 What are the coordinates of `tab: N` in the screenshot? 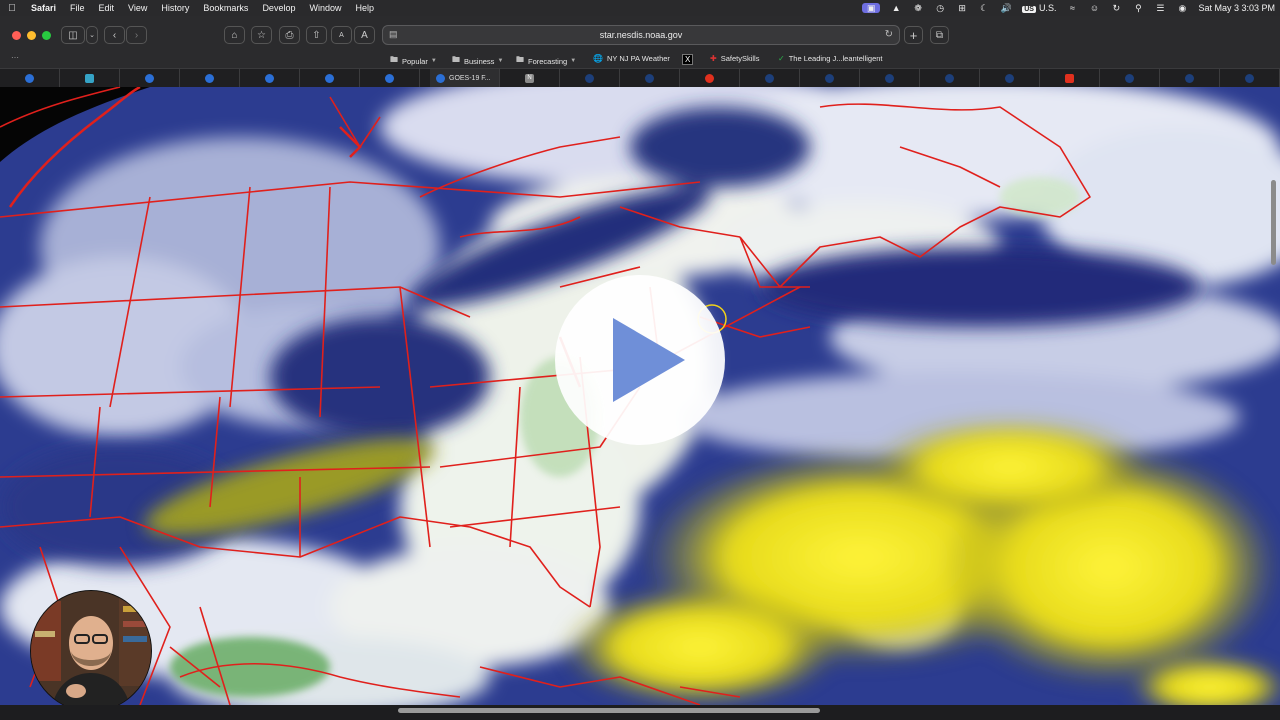 It's located at (530, 78).